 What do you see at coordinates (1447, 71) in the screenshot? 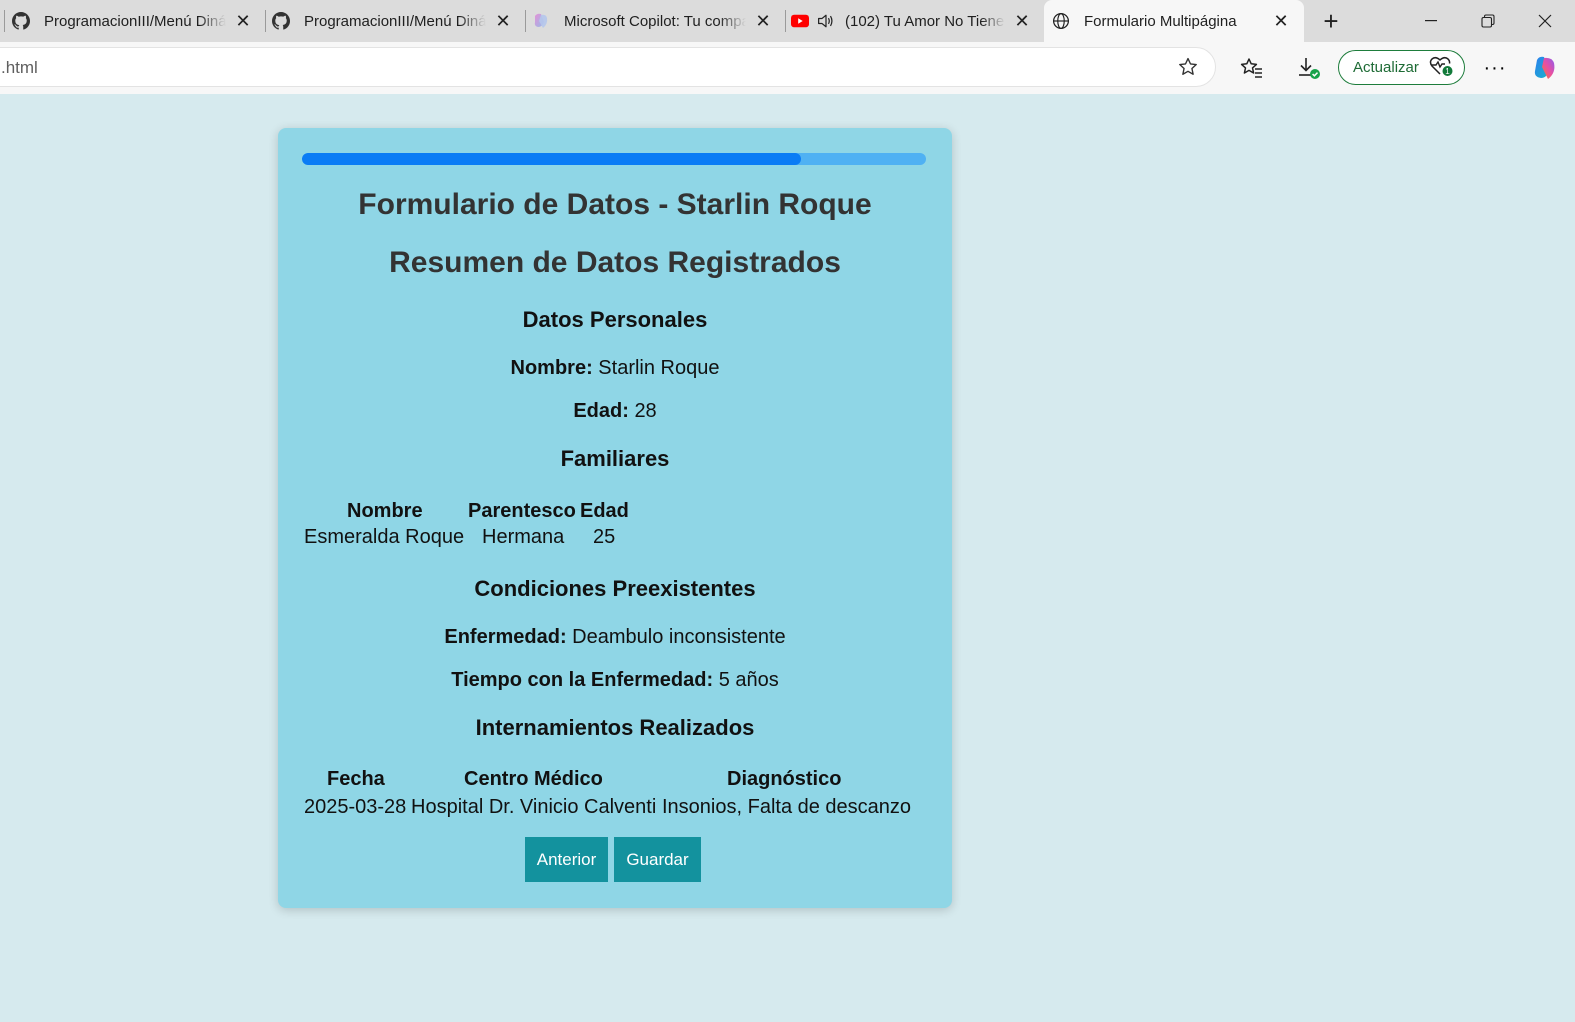
I see `svg-text: 1` at bounding box center [1447, 71].